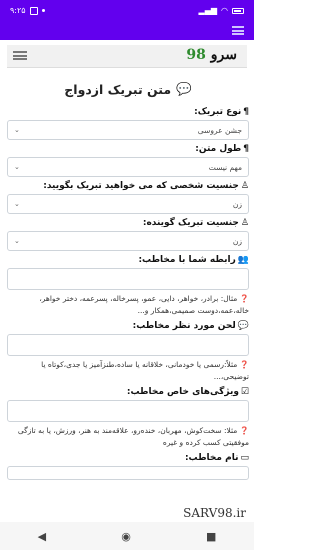 This screenshot has height=550, width=320. I want to click on recipient-gender-value: زن, so click(237, 204).